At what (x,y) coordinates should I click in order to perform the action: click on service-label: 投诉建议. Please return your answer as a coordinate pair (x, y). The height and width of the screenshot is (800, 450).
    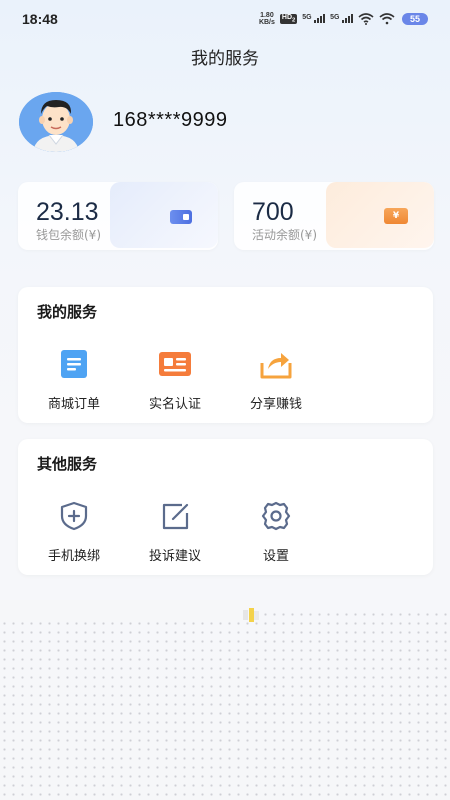
    Looking at the image, I should click on (174, 556).